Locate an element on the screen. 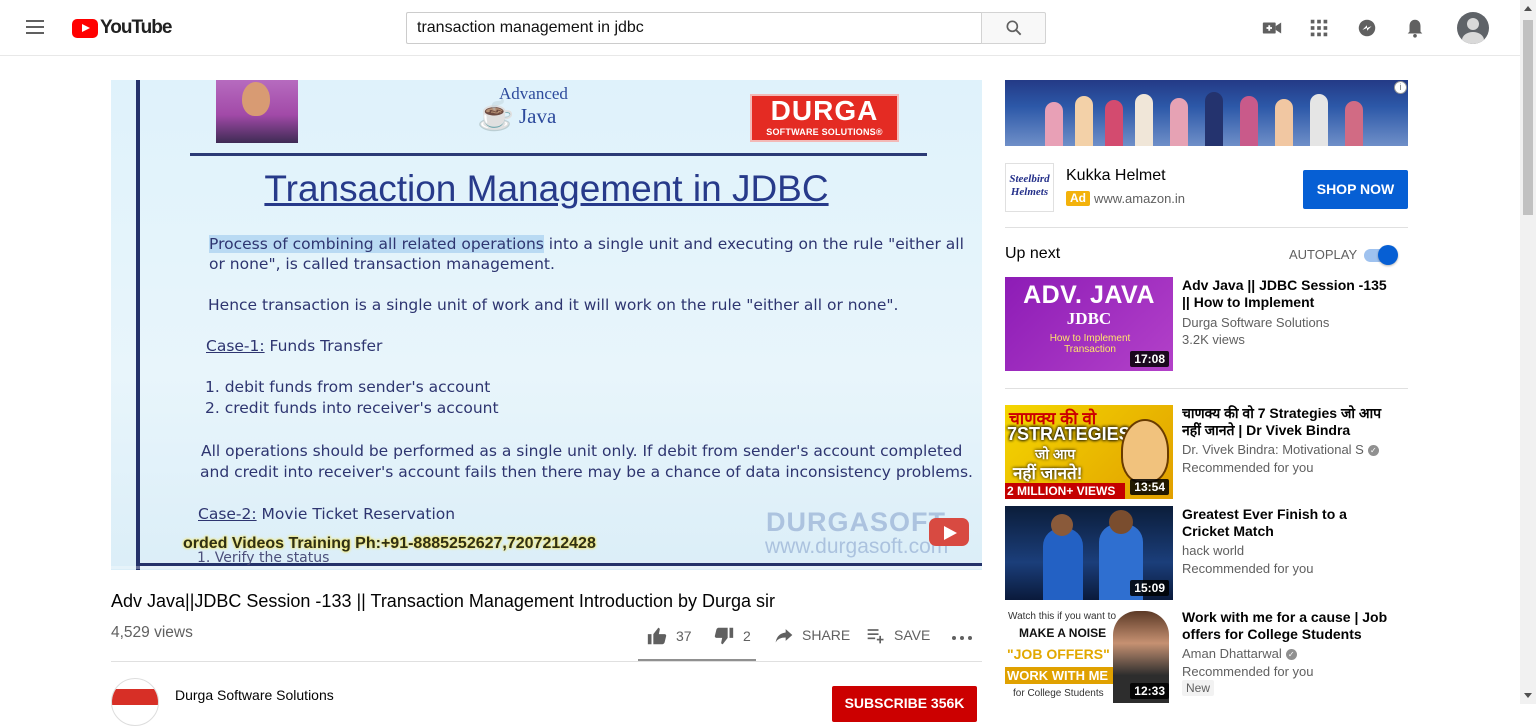 The width and height of the screenshot is (1536, 726). add-to-playlist-icon is located at coordinates (875, 636).